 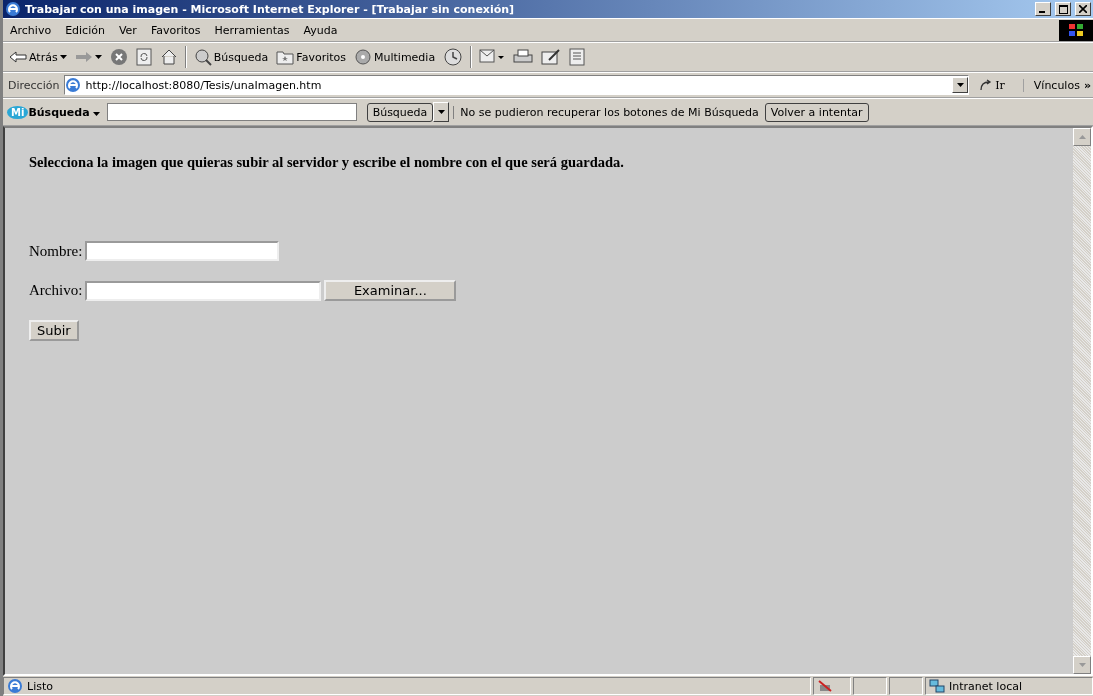 I want to click on home-icon, so click(x=168, y=57).